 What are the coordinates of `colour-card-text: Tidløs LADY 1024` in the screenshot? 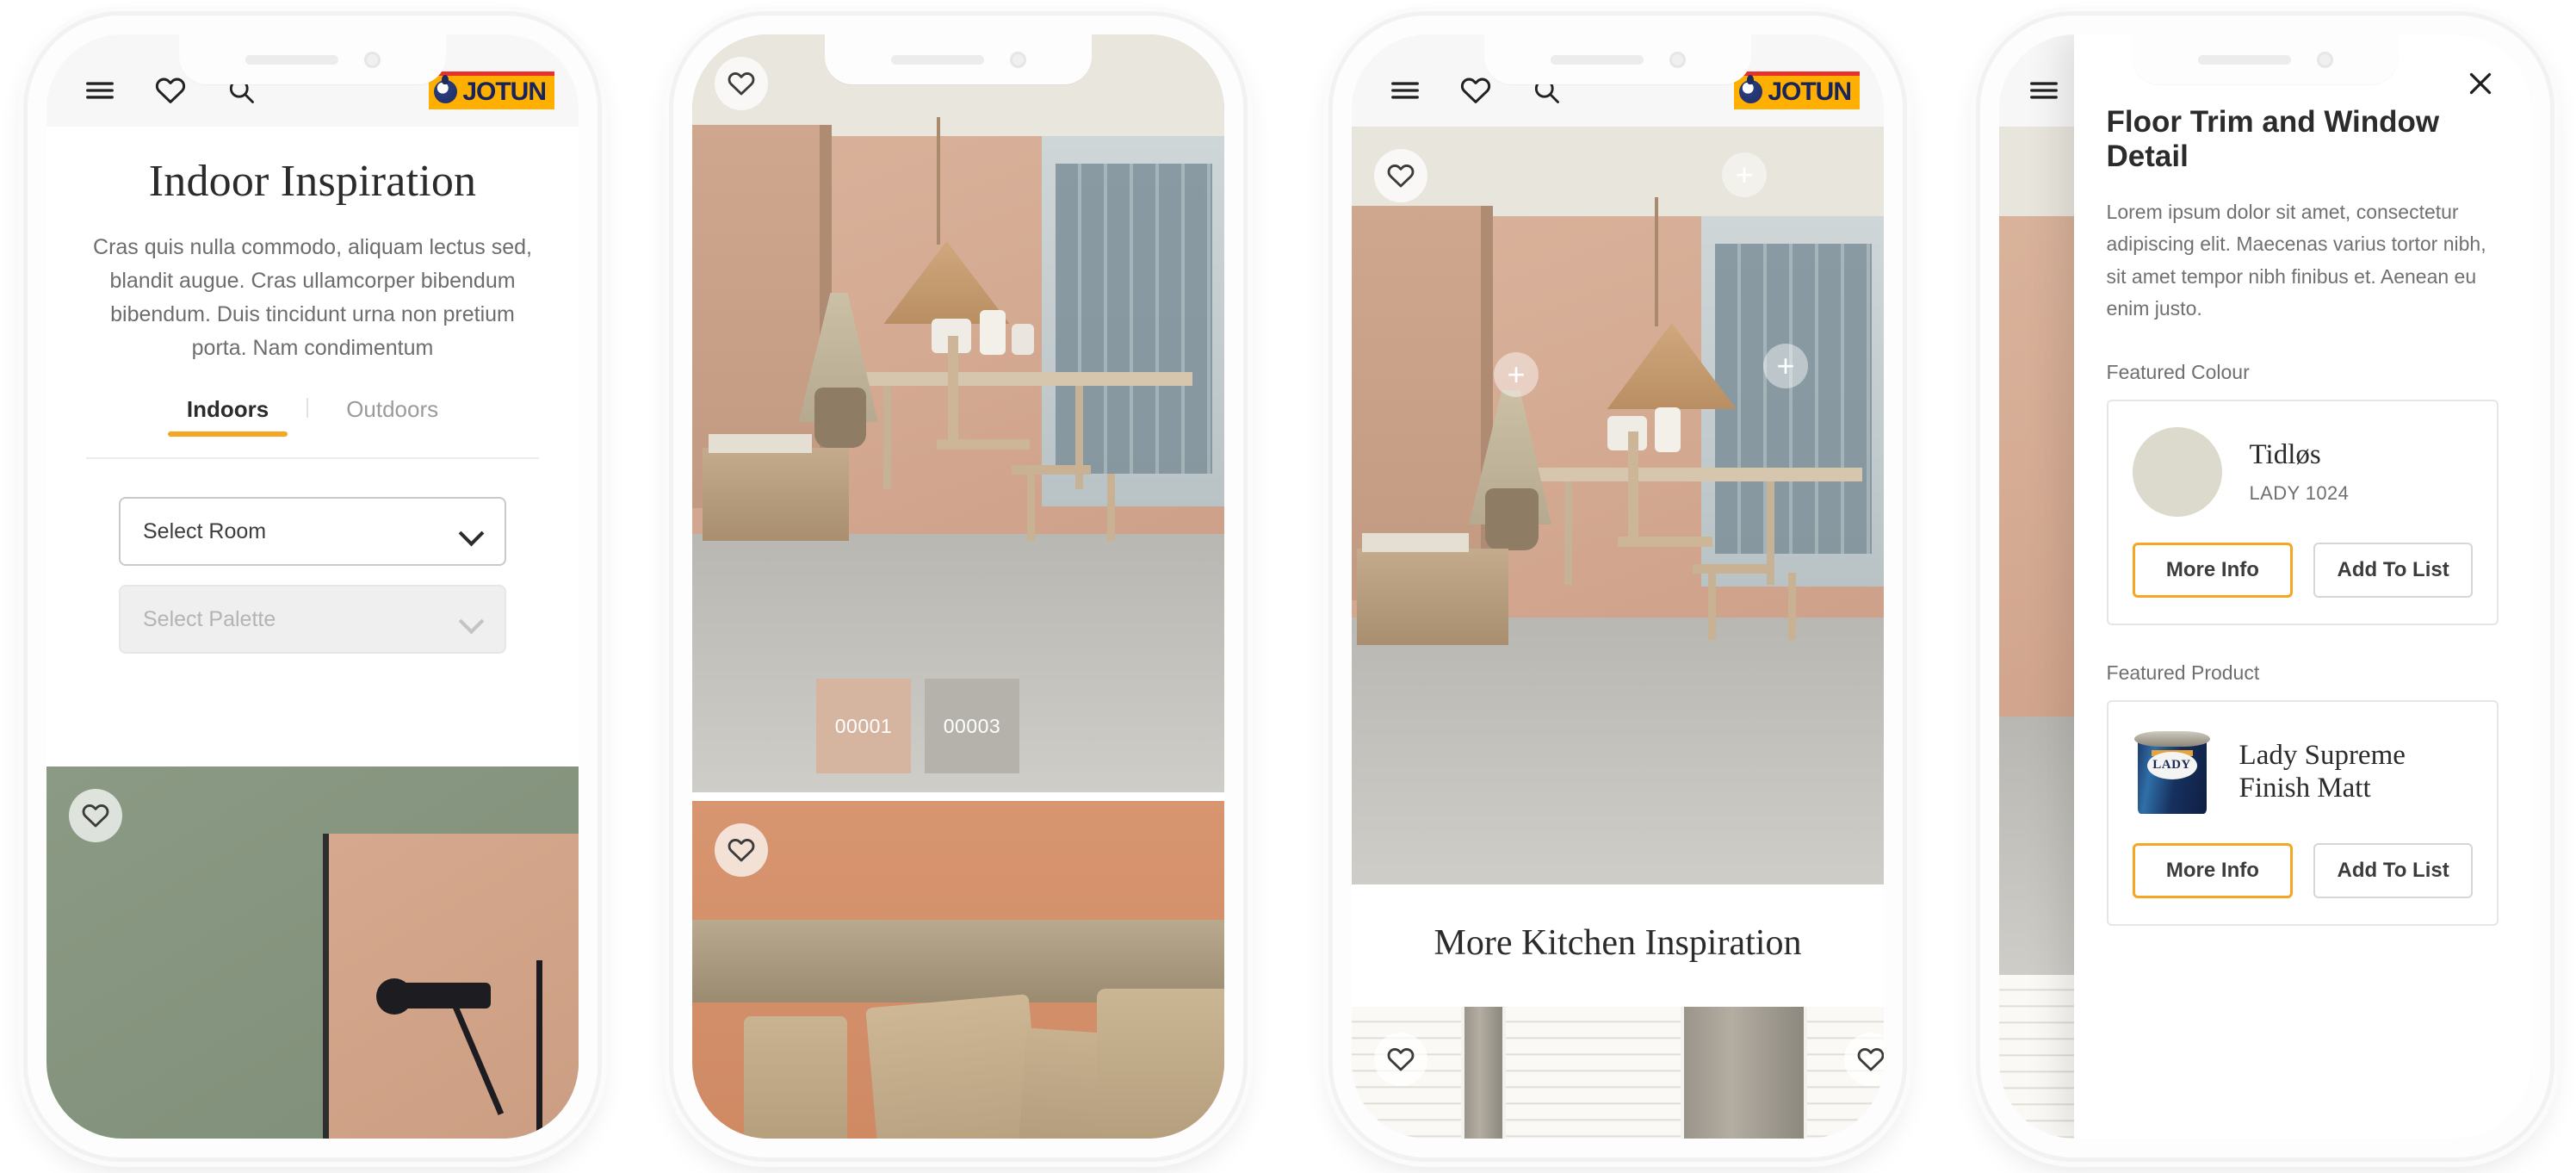 It's located at (2300, 472).